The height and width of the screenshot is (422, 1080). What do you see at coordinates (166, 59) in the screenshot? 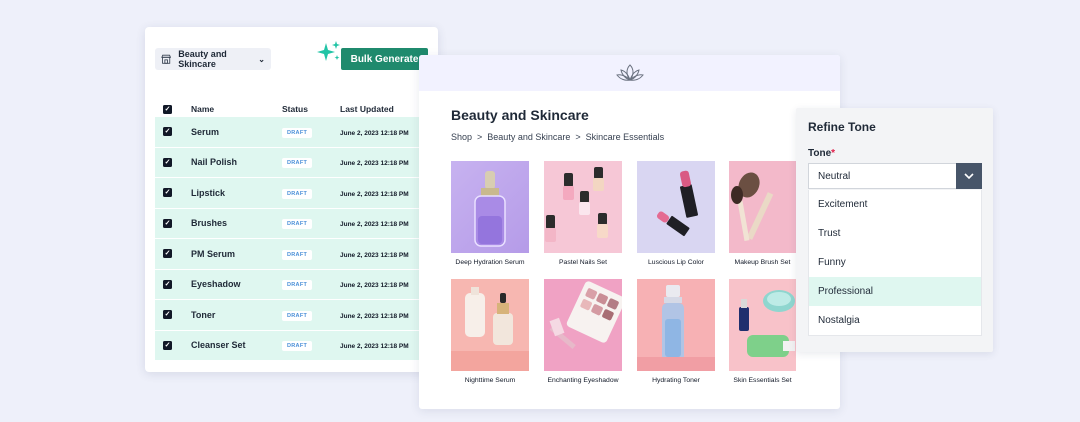
I see `store-icon` at bounding box center [166, 59].